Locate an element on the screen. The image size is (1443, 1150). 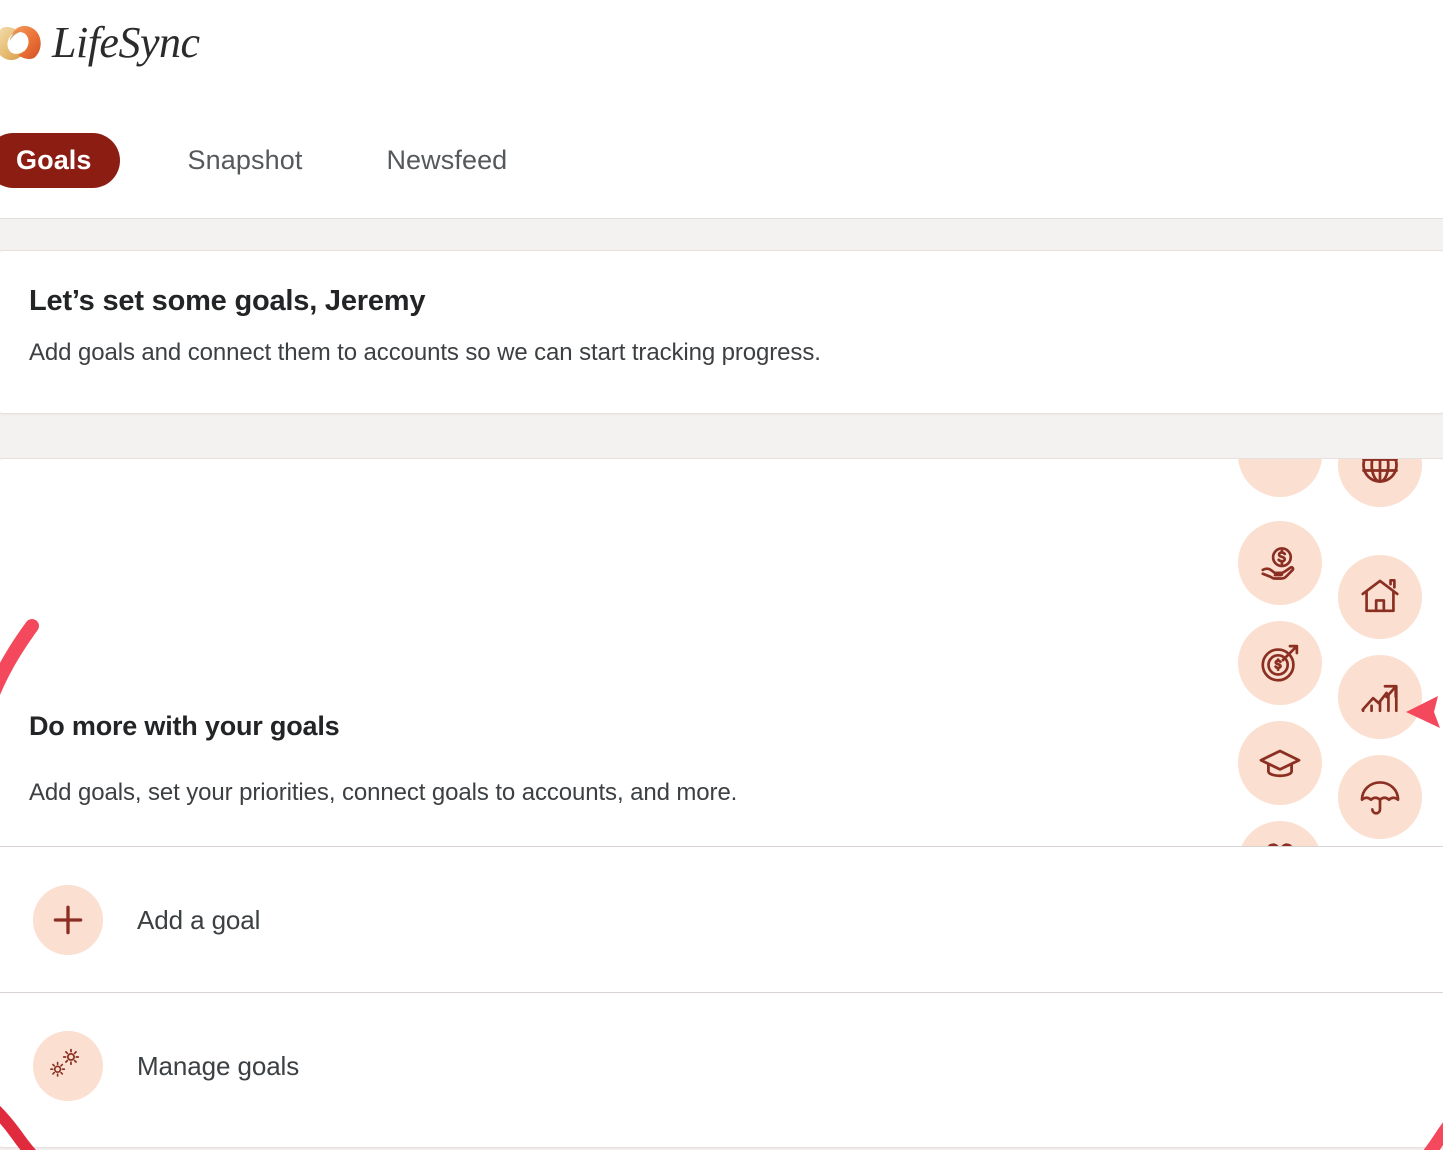
target-dollar-icon is located at coordinates (1280, 663).